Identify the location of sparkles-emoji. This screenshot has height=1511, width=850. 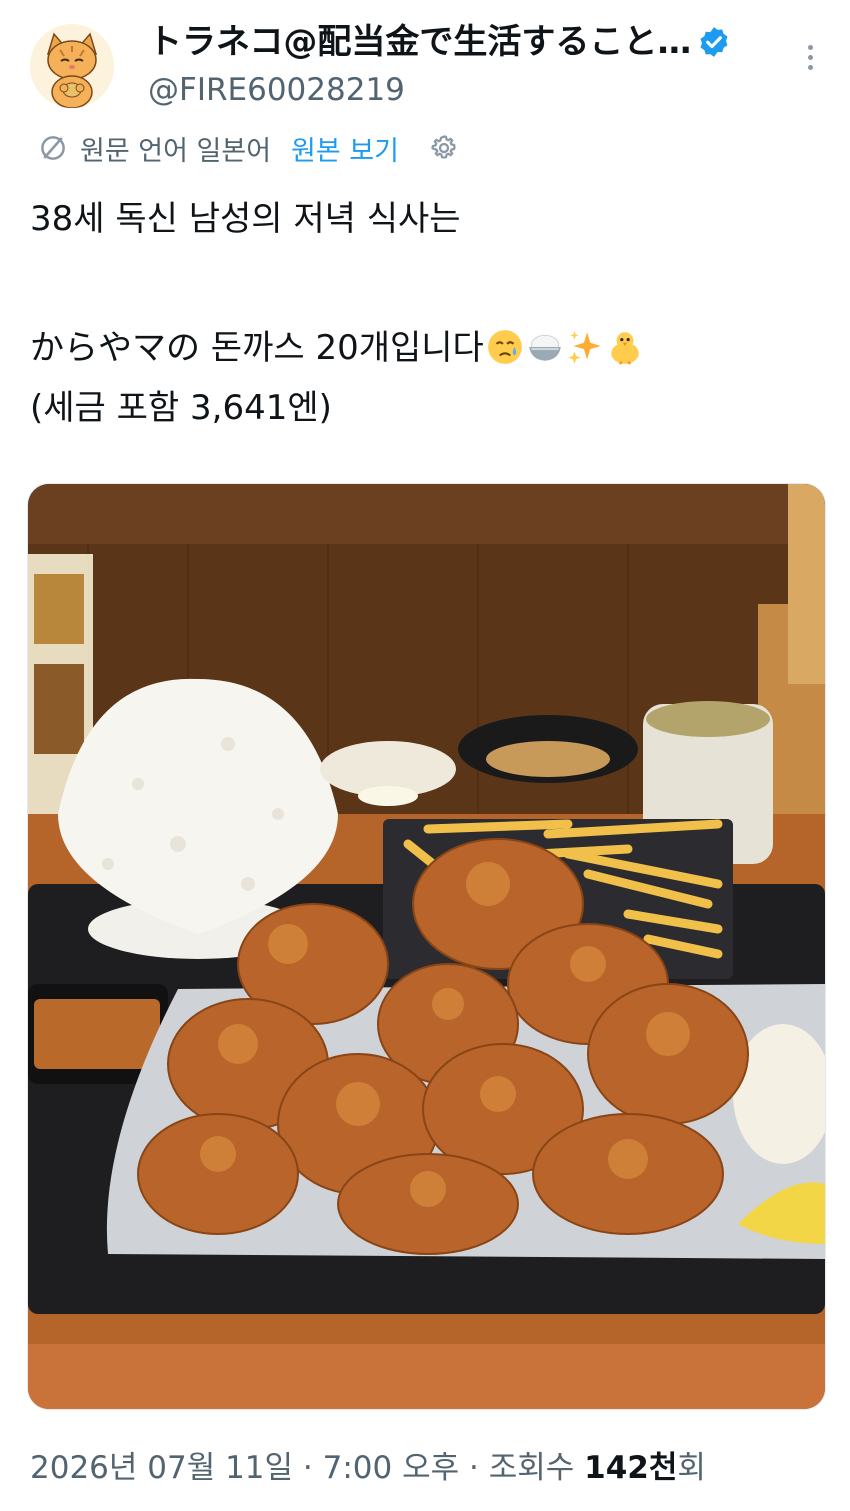
(584, 347).